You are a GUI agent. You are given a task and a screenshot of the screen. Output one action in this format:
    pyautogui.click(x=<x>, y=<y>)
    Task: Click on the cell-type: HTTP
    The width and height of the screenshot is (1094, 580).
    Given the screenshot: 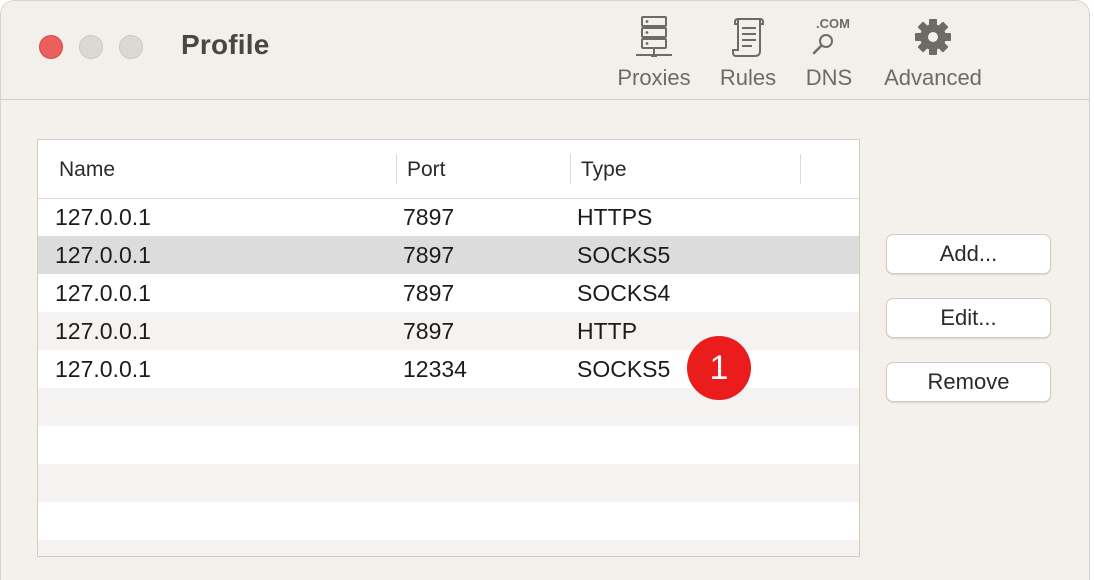 What is the action you would take?
    pyautogui.click(x=607, y=331)
    